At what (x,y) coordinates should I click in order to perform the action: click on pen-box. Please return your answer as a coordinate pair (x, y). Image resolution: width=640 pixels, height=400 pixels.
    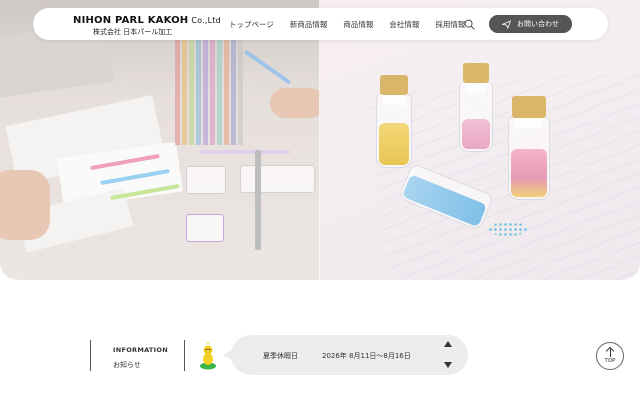
    Looking at the image, I should click on (277, 179).